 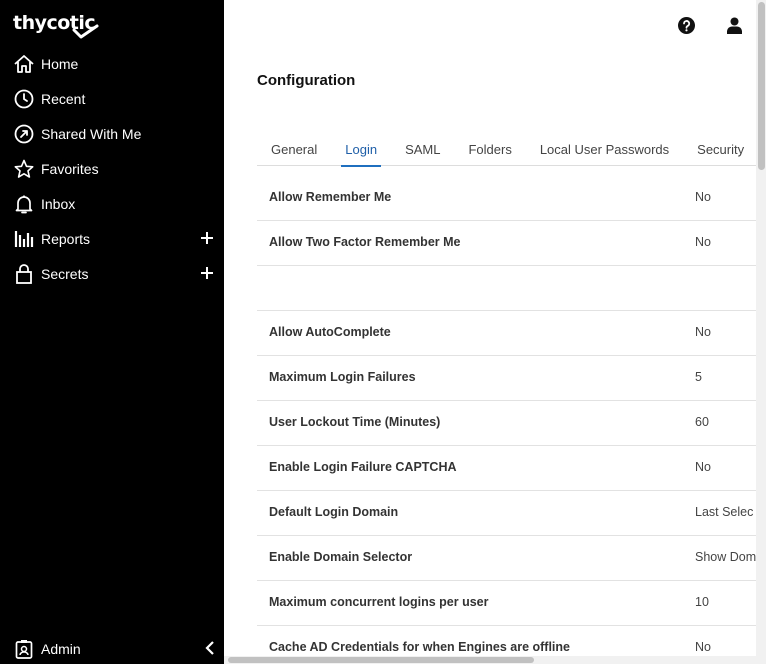 What do you see at coordinates (60, 63) in the screenshot?
I see `sidebar-item-label: Home` at bounding box center [60, 63].